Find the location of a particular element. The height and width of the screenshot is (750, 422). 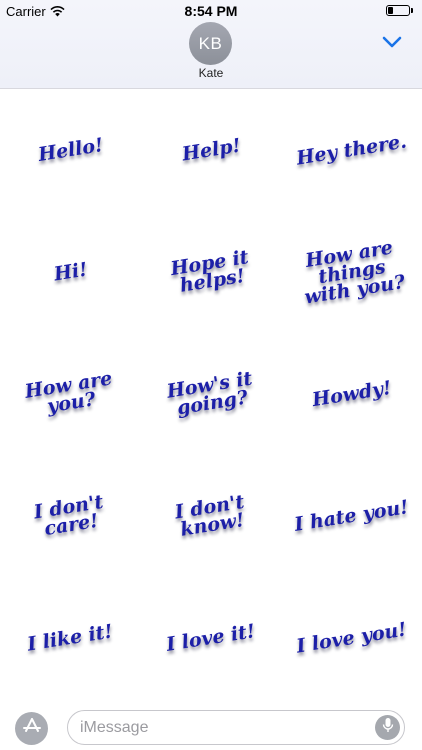

sticker-label: How are you? is located at coordinates (69, 392).